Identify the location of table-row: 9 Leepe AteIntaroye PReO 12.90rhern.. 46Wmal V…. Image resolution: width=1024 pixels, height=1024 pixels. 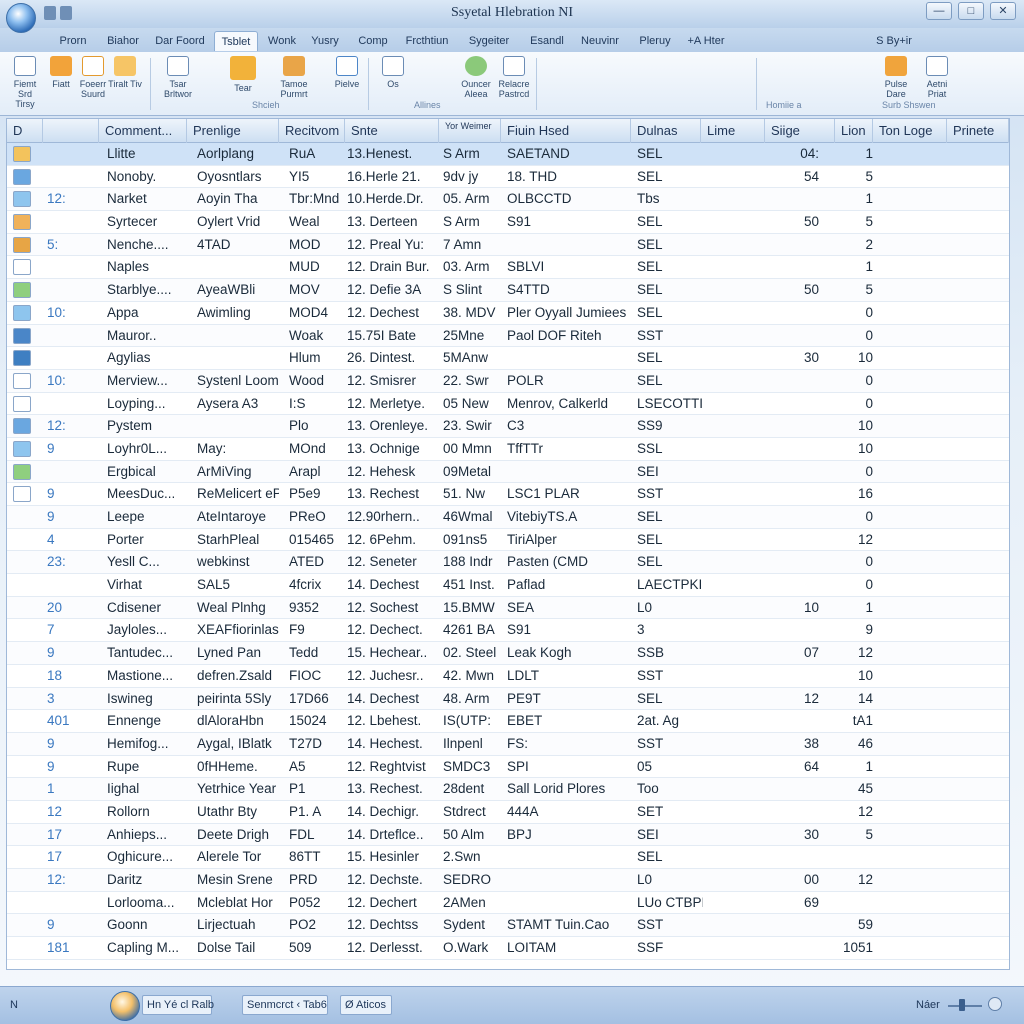
(508, 517).